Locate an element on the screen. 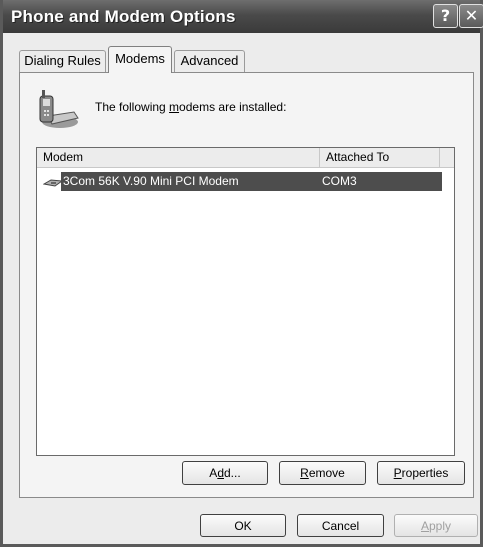  window-title: Phone and Modem Options is located at coordinates (123, 16).